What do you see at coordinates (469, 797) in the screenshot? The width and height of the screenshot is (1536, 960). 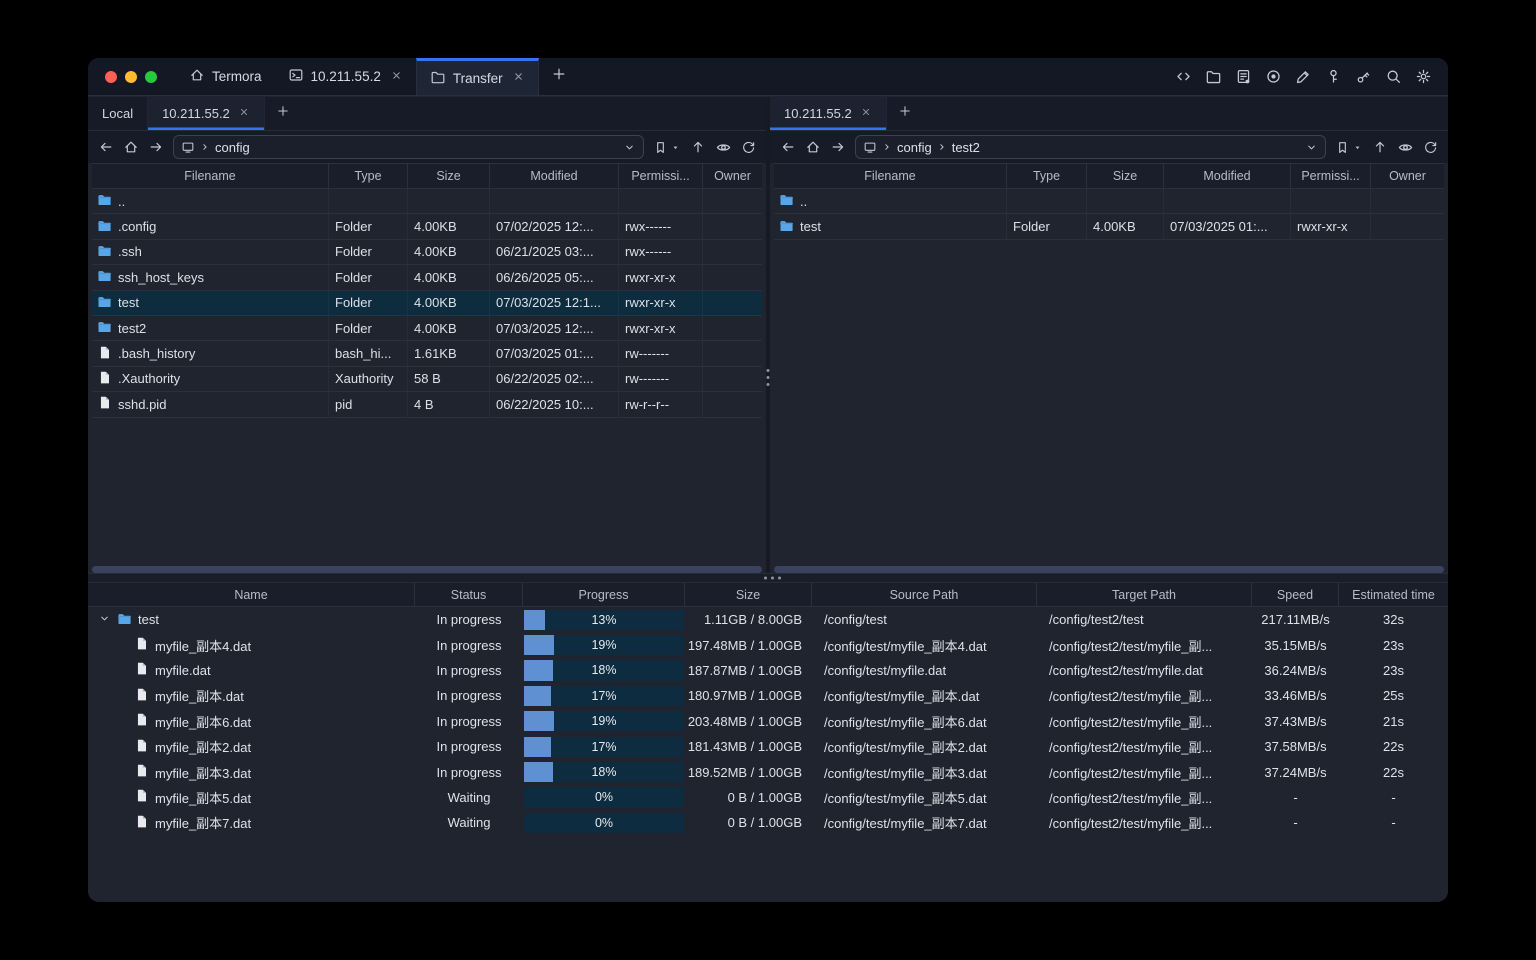 I see `transfer-status: Waiting` at bounding box center [469, 797].